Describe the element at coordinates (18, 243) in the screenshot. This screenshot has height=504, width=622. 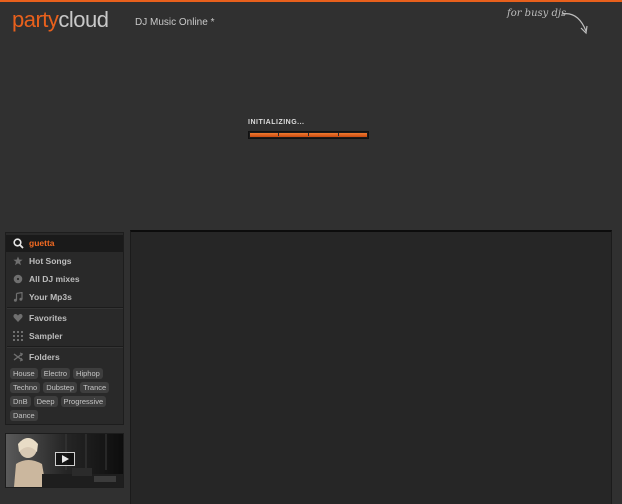
I see `search-icon` at that location.